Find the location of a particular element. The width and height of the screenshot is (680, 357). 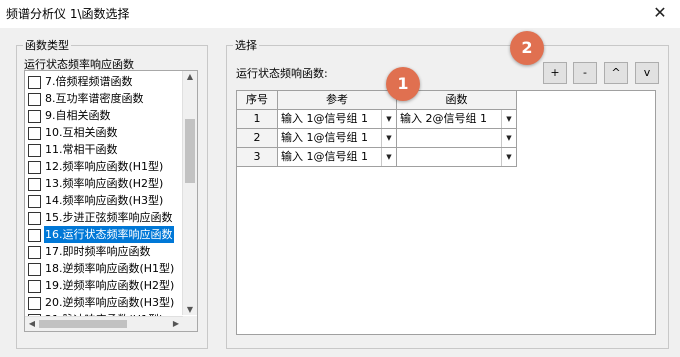

close-icon: ✕ is located at coordinates (660, 13).